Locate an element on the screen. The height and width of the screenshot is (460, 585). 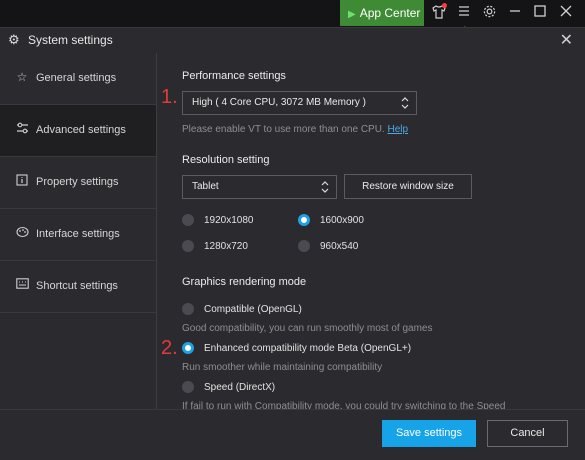
device-type-select: Tablet is located at coordinates (259, 187).